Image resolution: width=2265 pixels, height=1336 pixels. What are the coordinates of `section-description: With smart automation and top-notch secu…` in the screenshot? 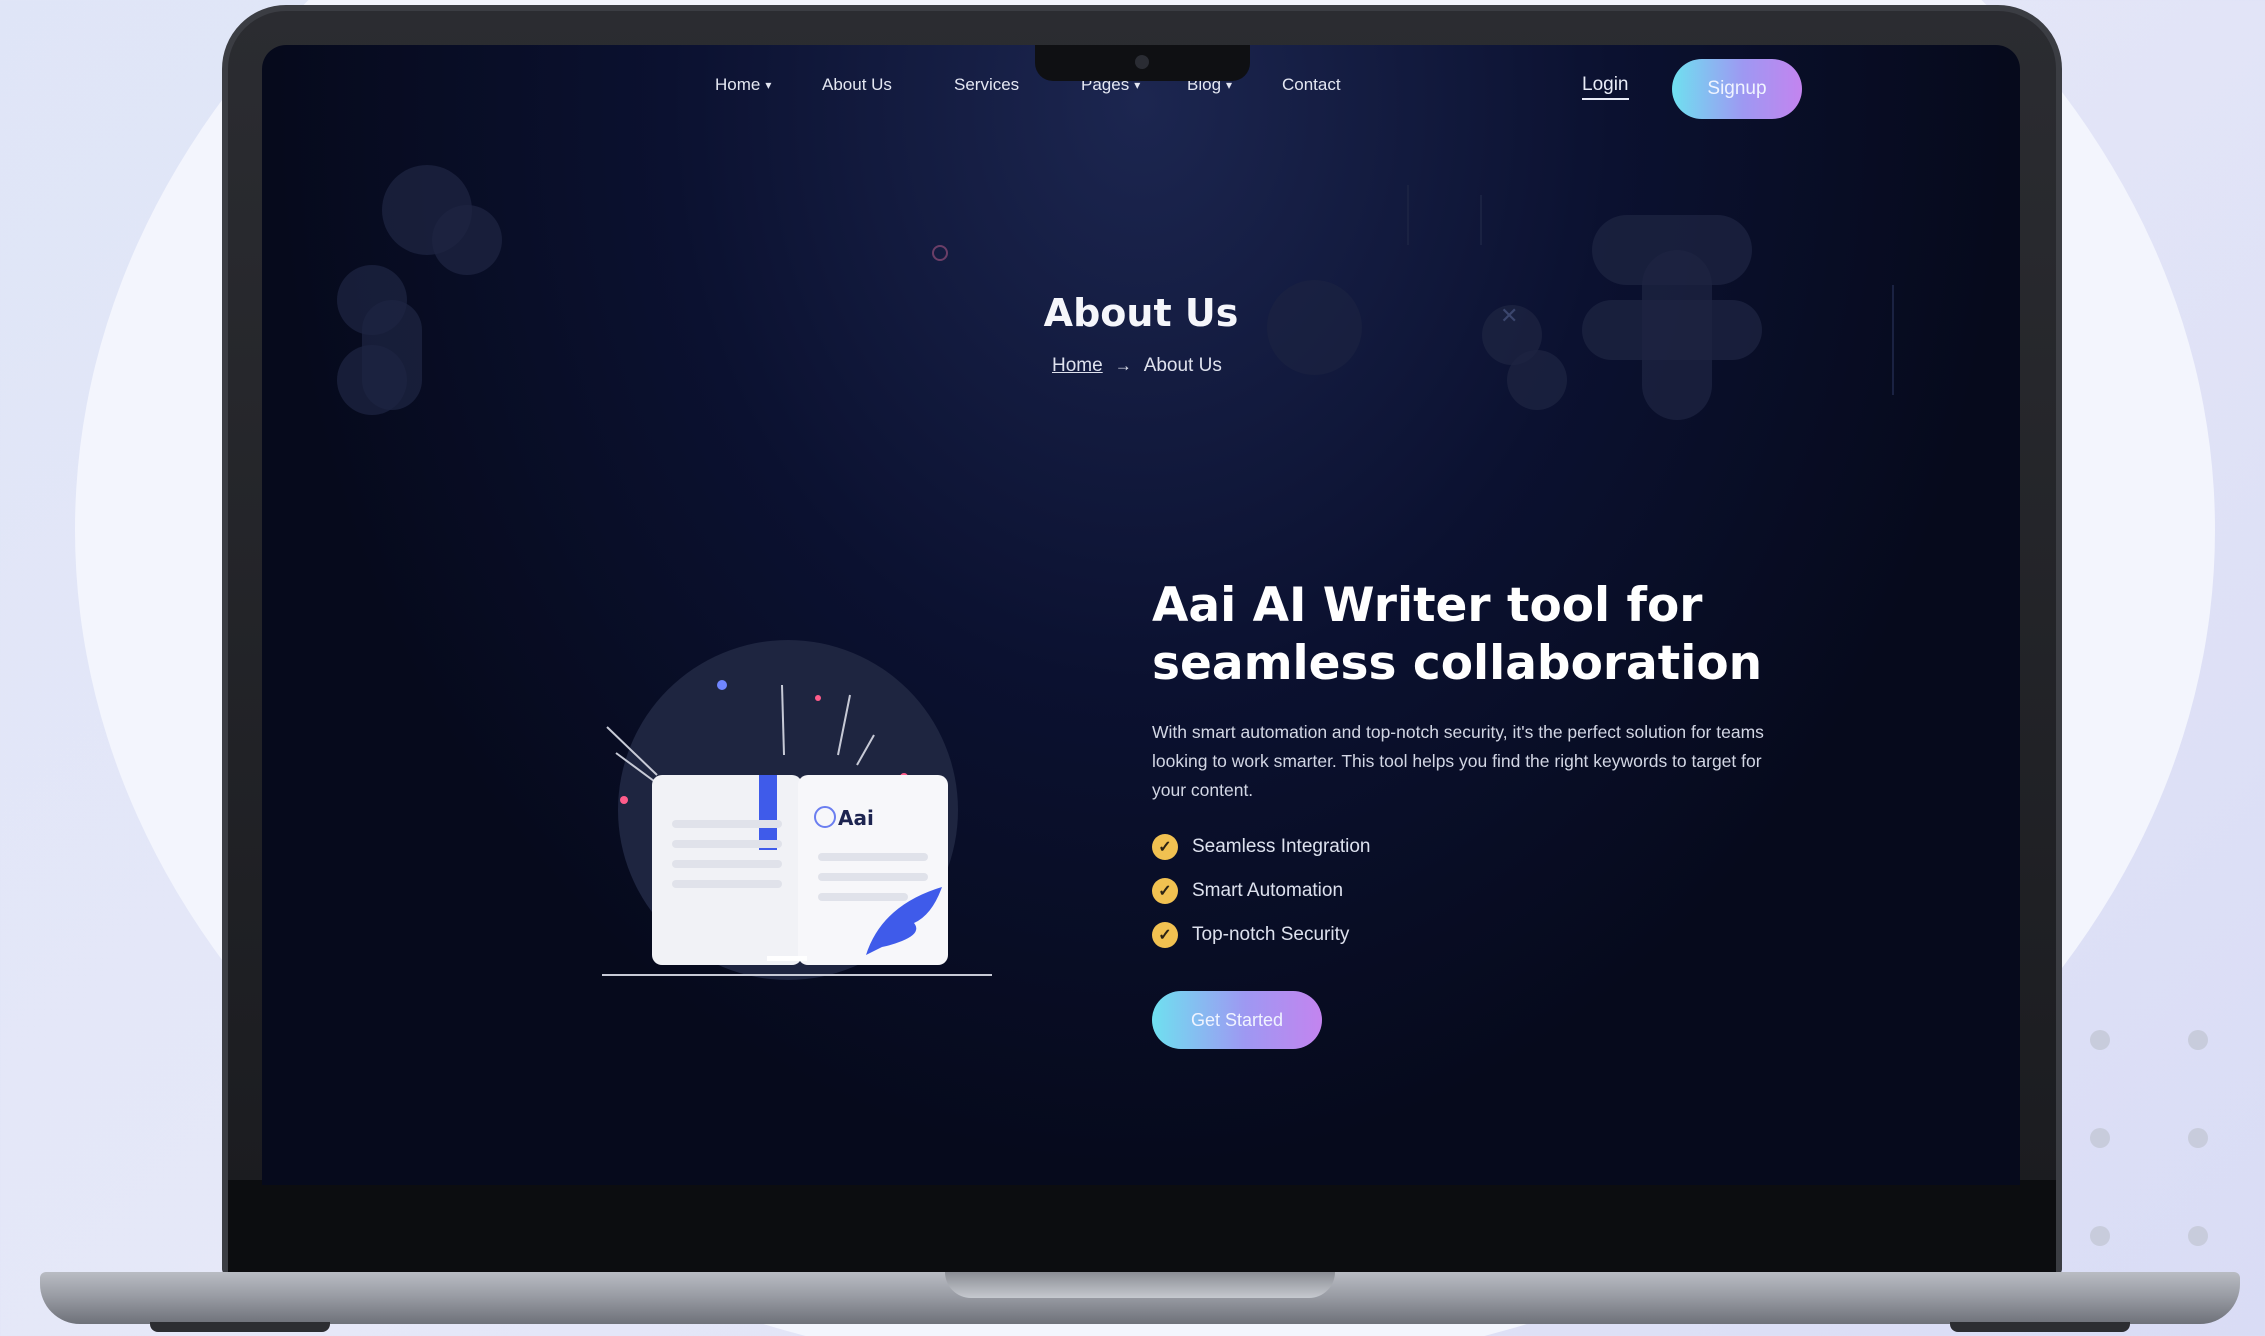 It's located at (1458, 761).